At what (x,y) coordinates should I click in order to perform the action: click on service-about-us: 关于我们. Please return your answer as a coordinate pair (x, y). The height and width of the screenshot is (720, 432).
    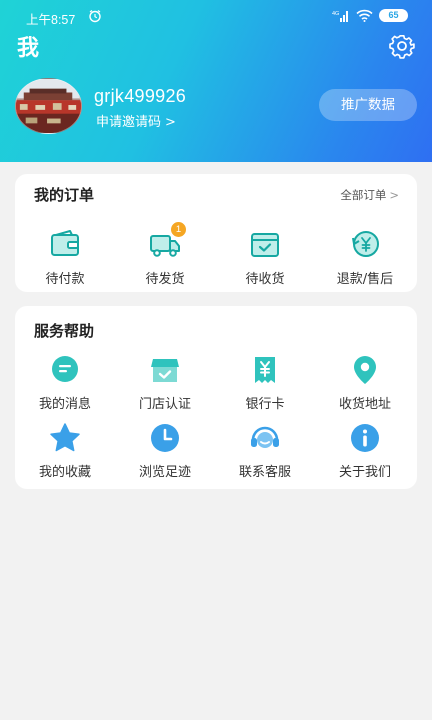
    Looking at the image, I should click on (365, 451).